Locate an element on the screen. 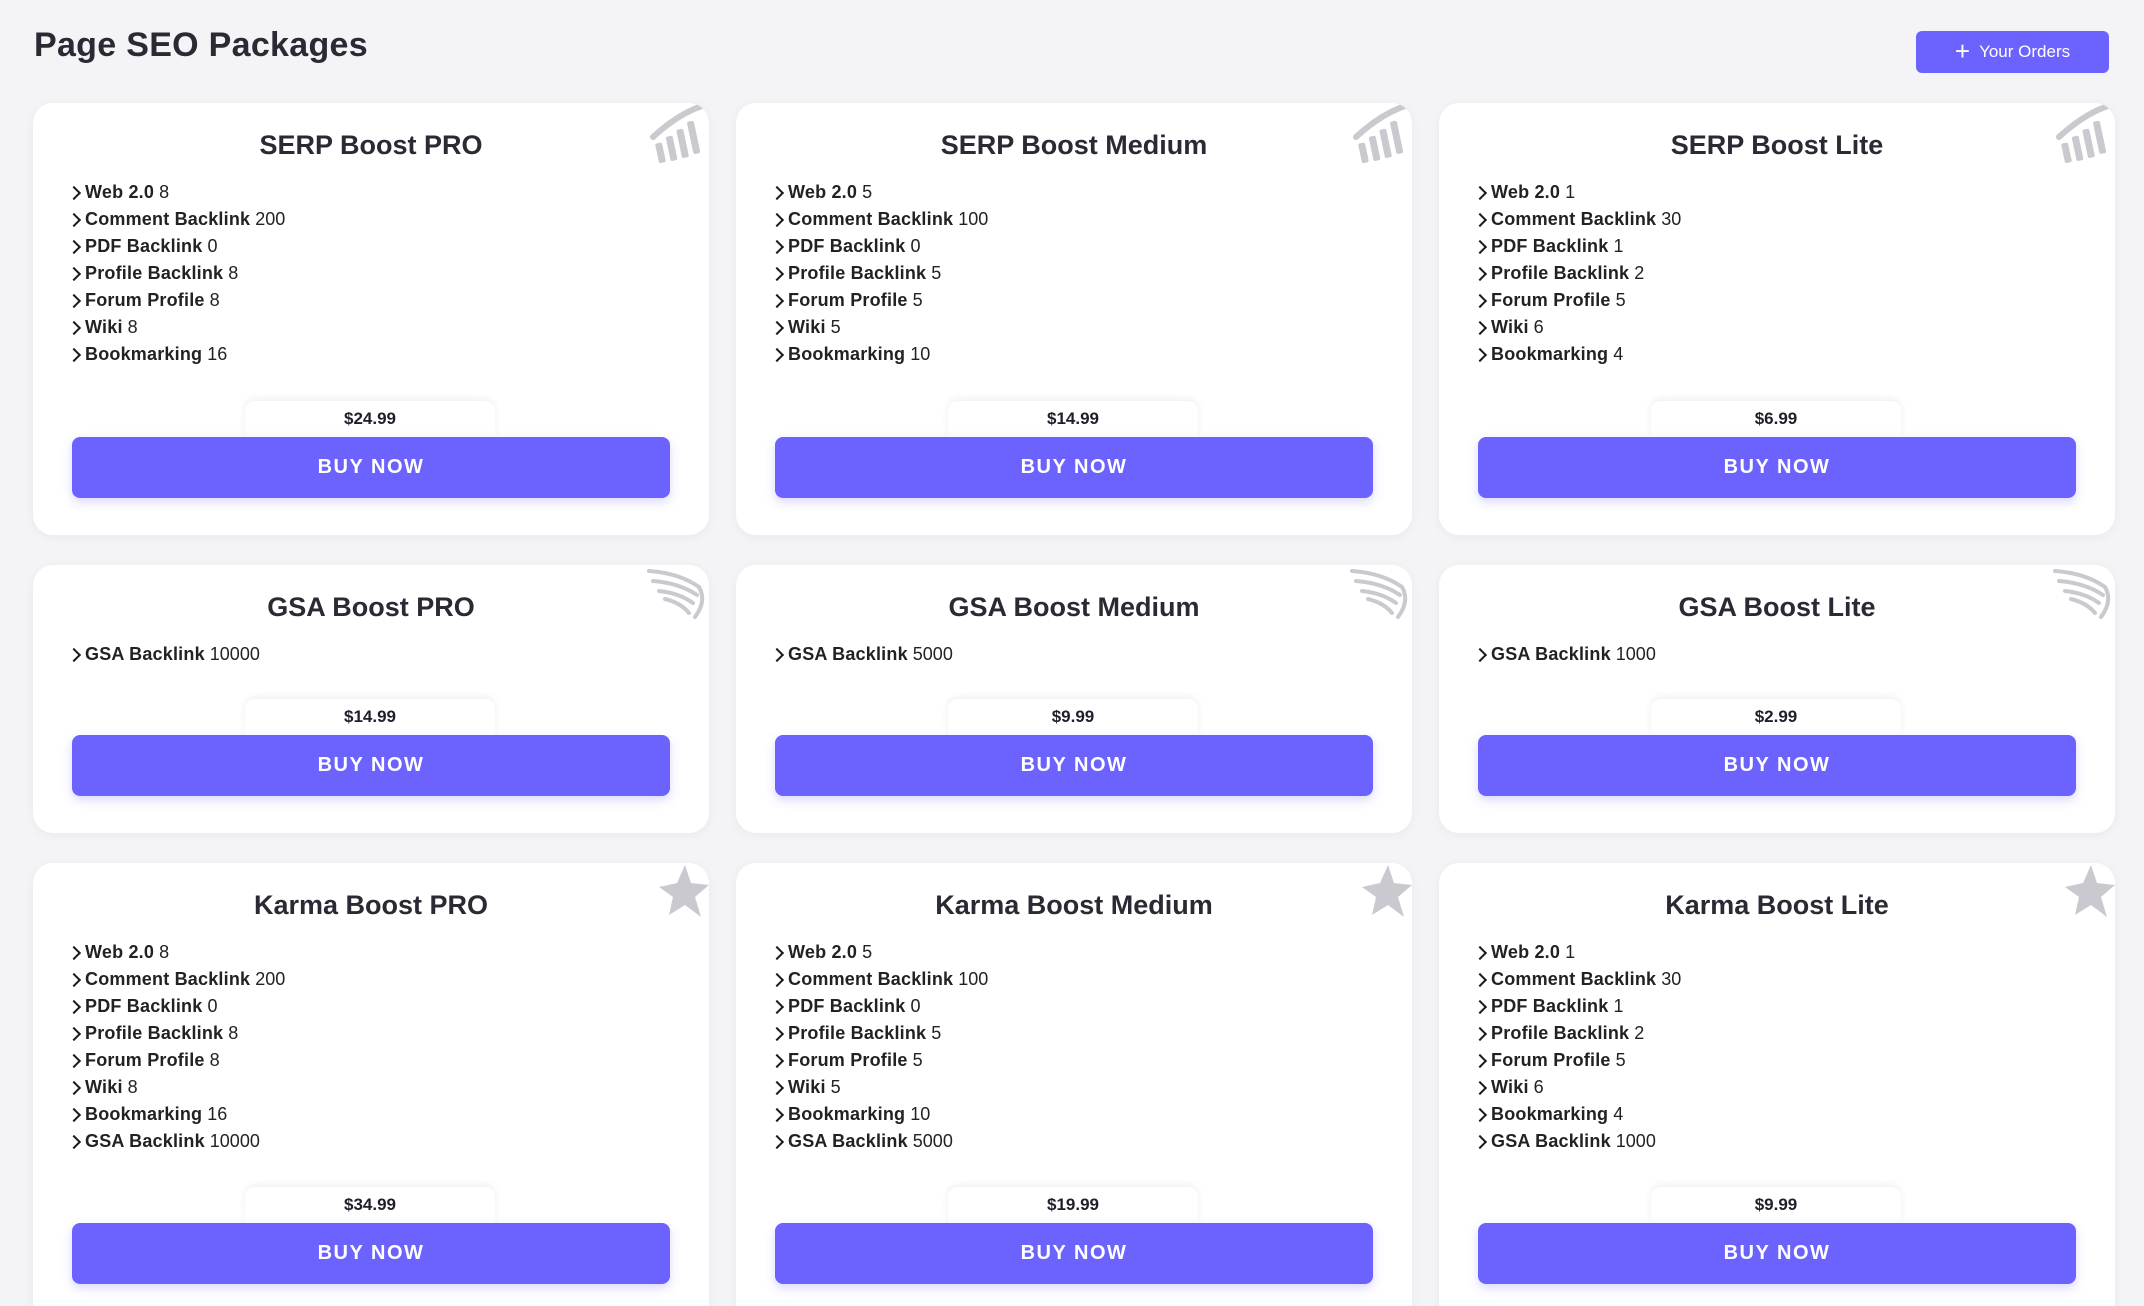  package-title: Karma Boost PRO is located at coordinates (371, 905).